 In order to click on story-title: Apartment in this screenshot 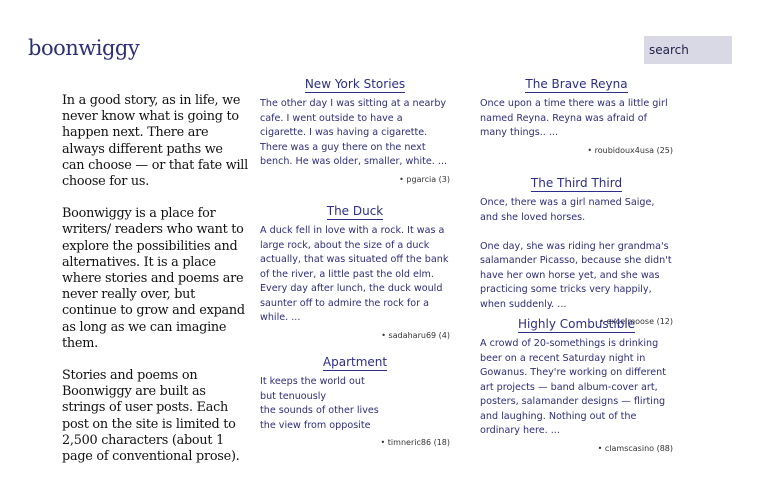, I will do `click(355, 363)`.